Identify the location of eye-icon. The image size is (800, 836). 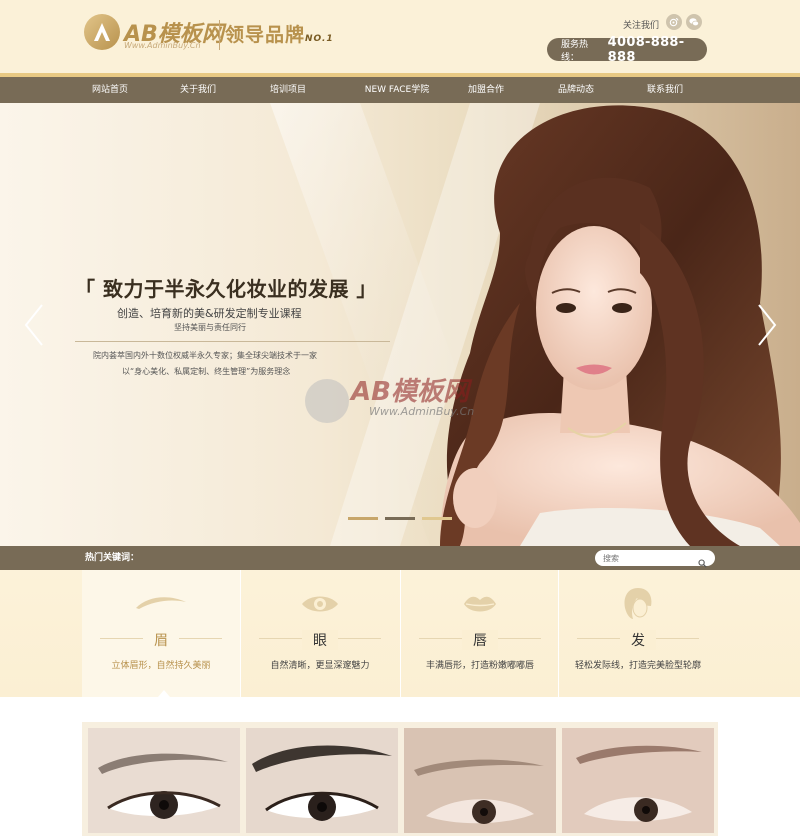
(320, 606).